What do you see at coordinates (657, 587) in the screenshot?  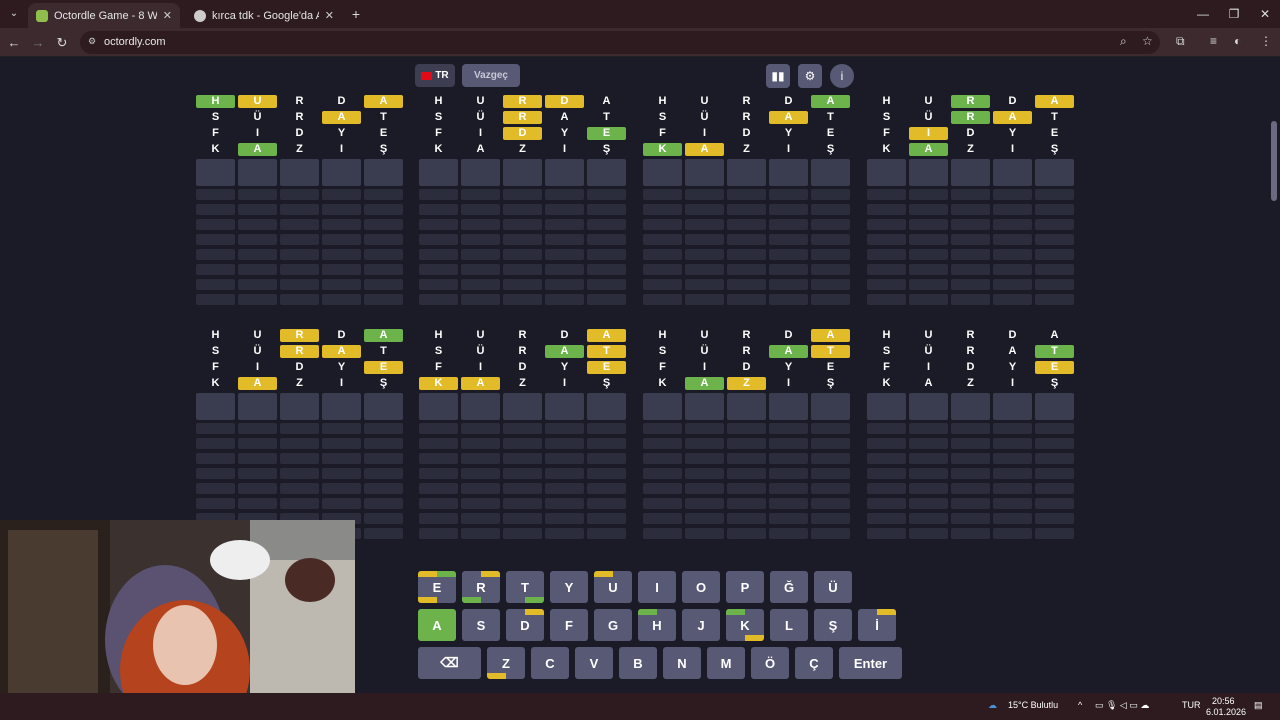 I see `key-I: I` at bounding box center [657, 587].